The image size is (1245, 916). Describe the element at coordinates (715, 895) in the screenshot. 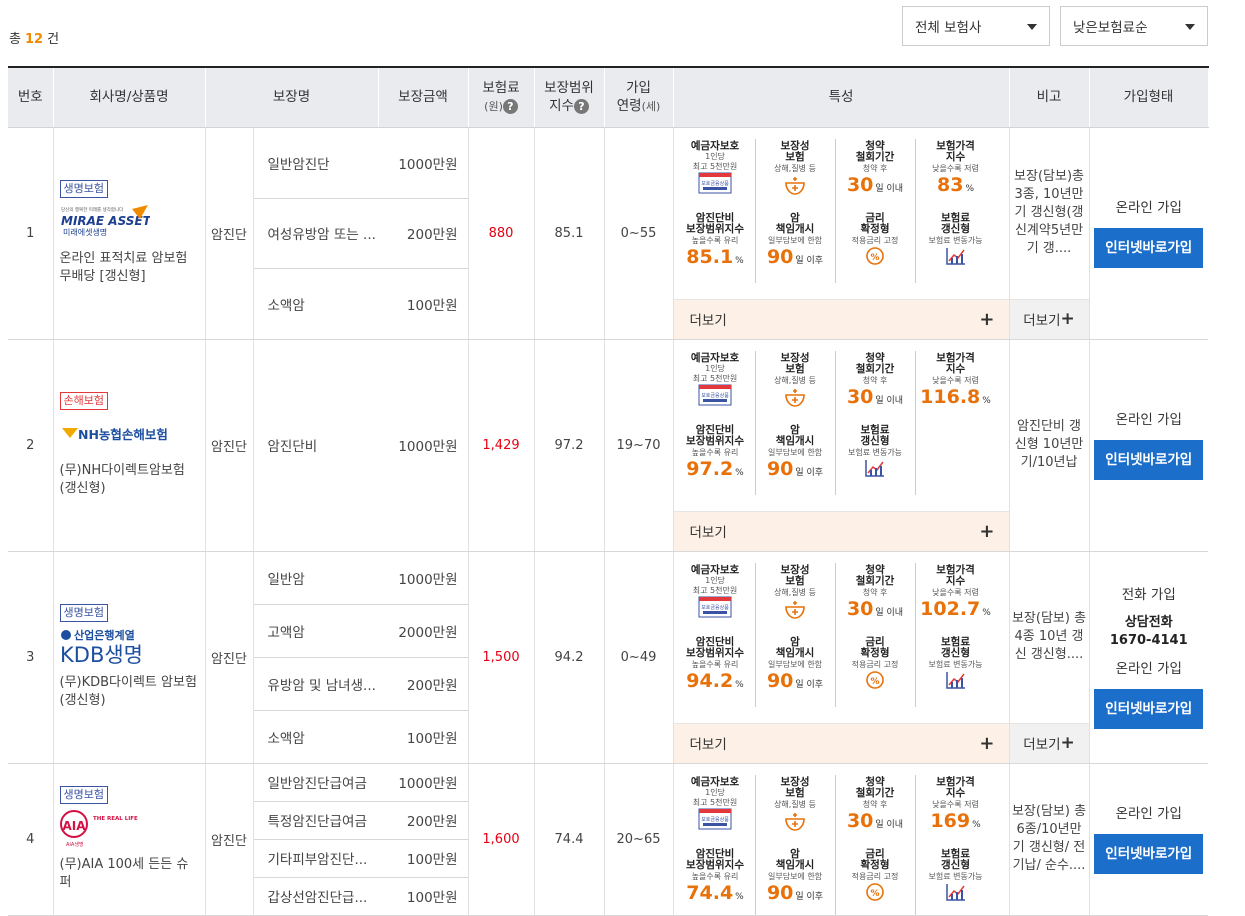

I see `feature-value: 74.4%` at that location.